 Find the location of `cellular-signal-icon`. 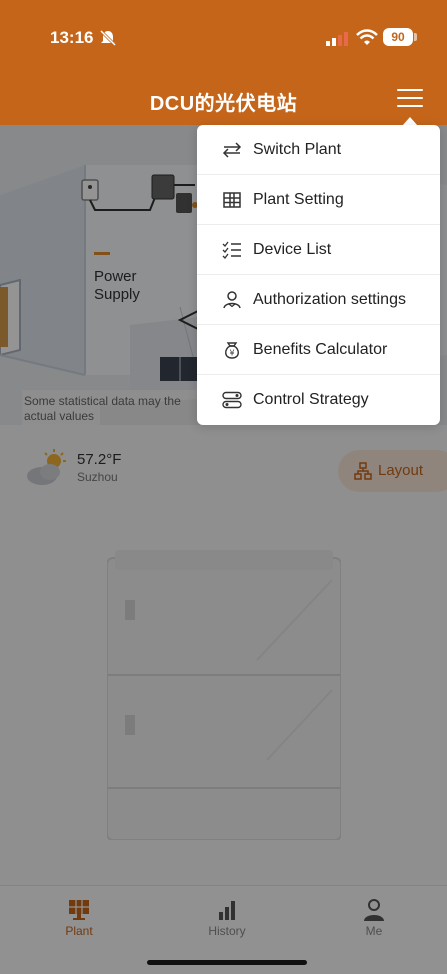

cellular-signal-icon is located at coordinates (337, 39).